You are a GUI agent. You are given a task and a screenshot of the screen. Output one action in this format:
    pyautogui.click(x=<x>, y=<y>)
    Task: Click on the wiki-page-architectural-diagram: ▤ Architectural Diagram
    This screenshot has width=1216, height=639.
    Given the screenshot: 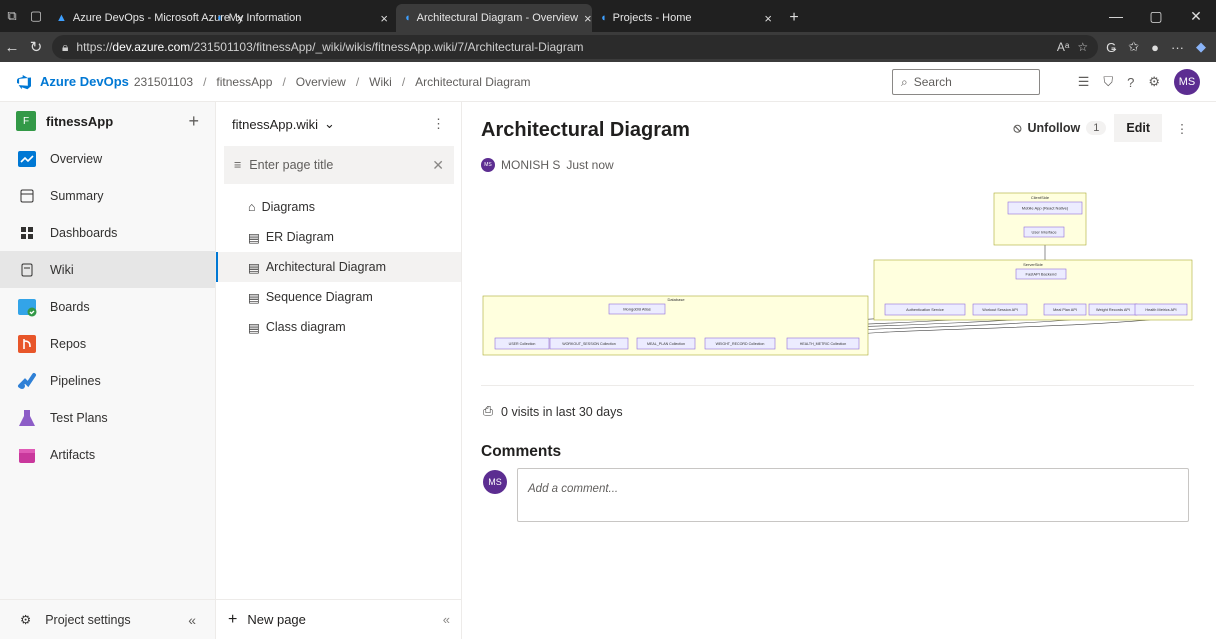 What is the action you would take?
    pyautogui.click(x=338, y=267)
    